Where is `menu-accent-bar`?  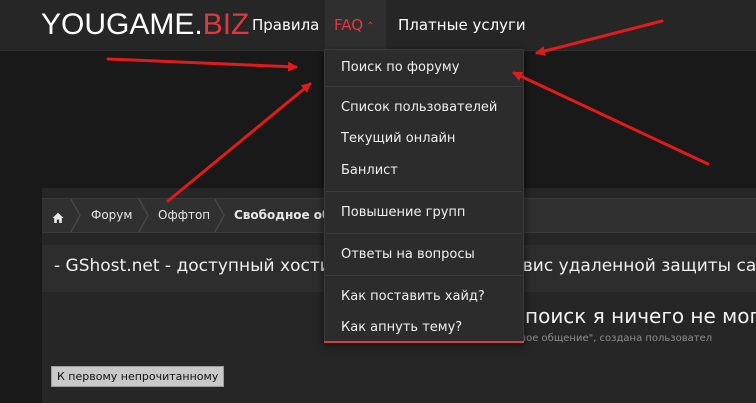
menu-accent-bar is located at coordinates (424, 342).